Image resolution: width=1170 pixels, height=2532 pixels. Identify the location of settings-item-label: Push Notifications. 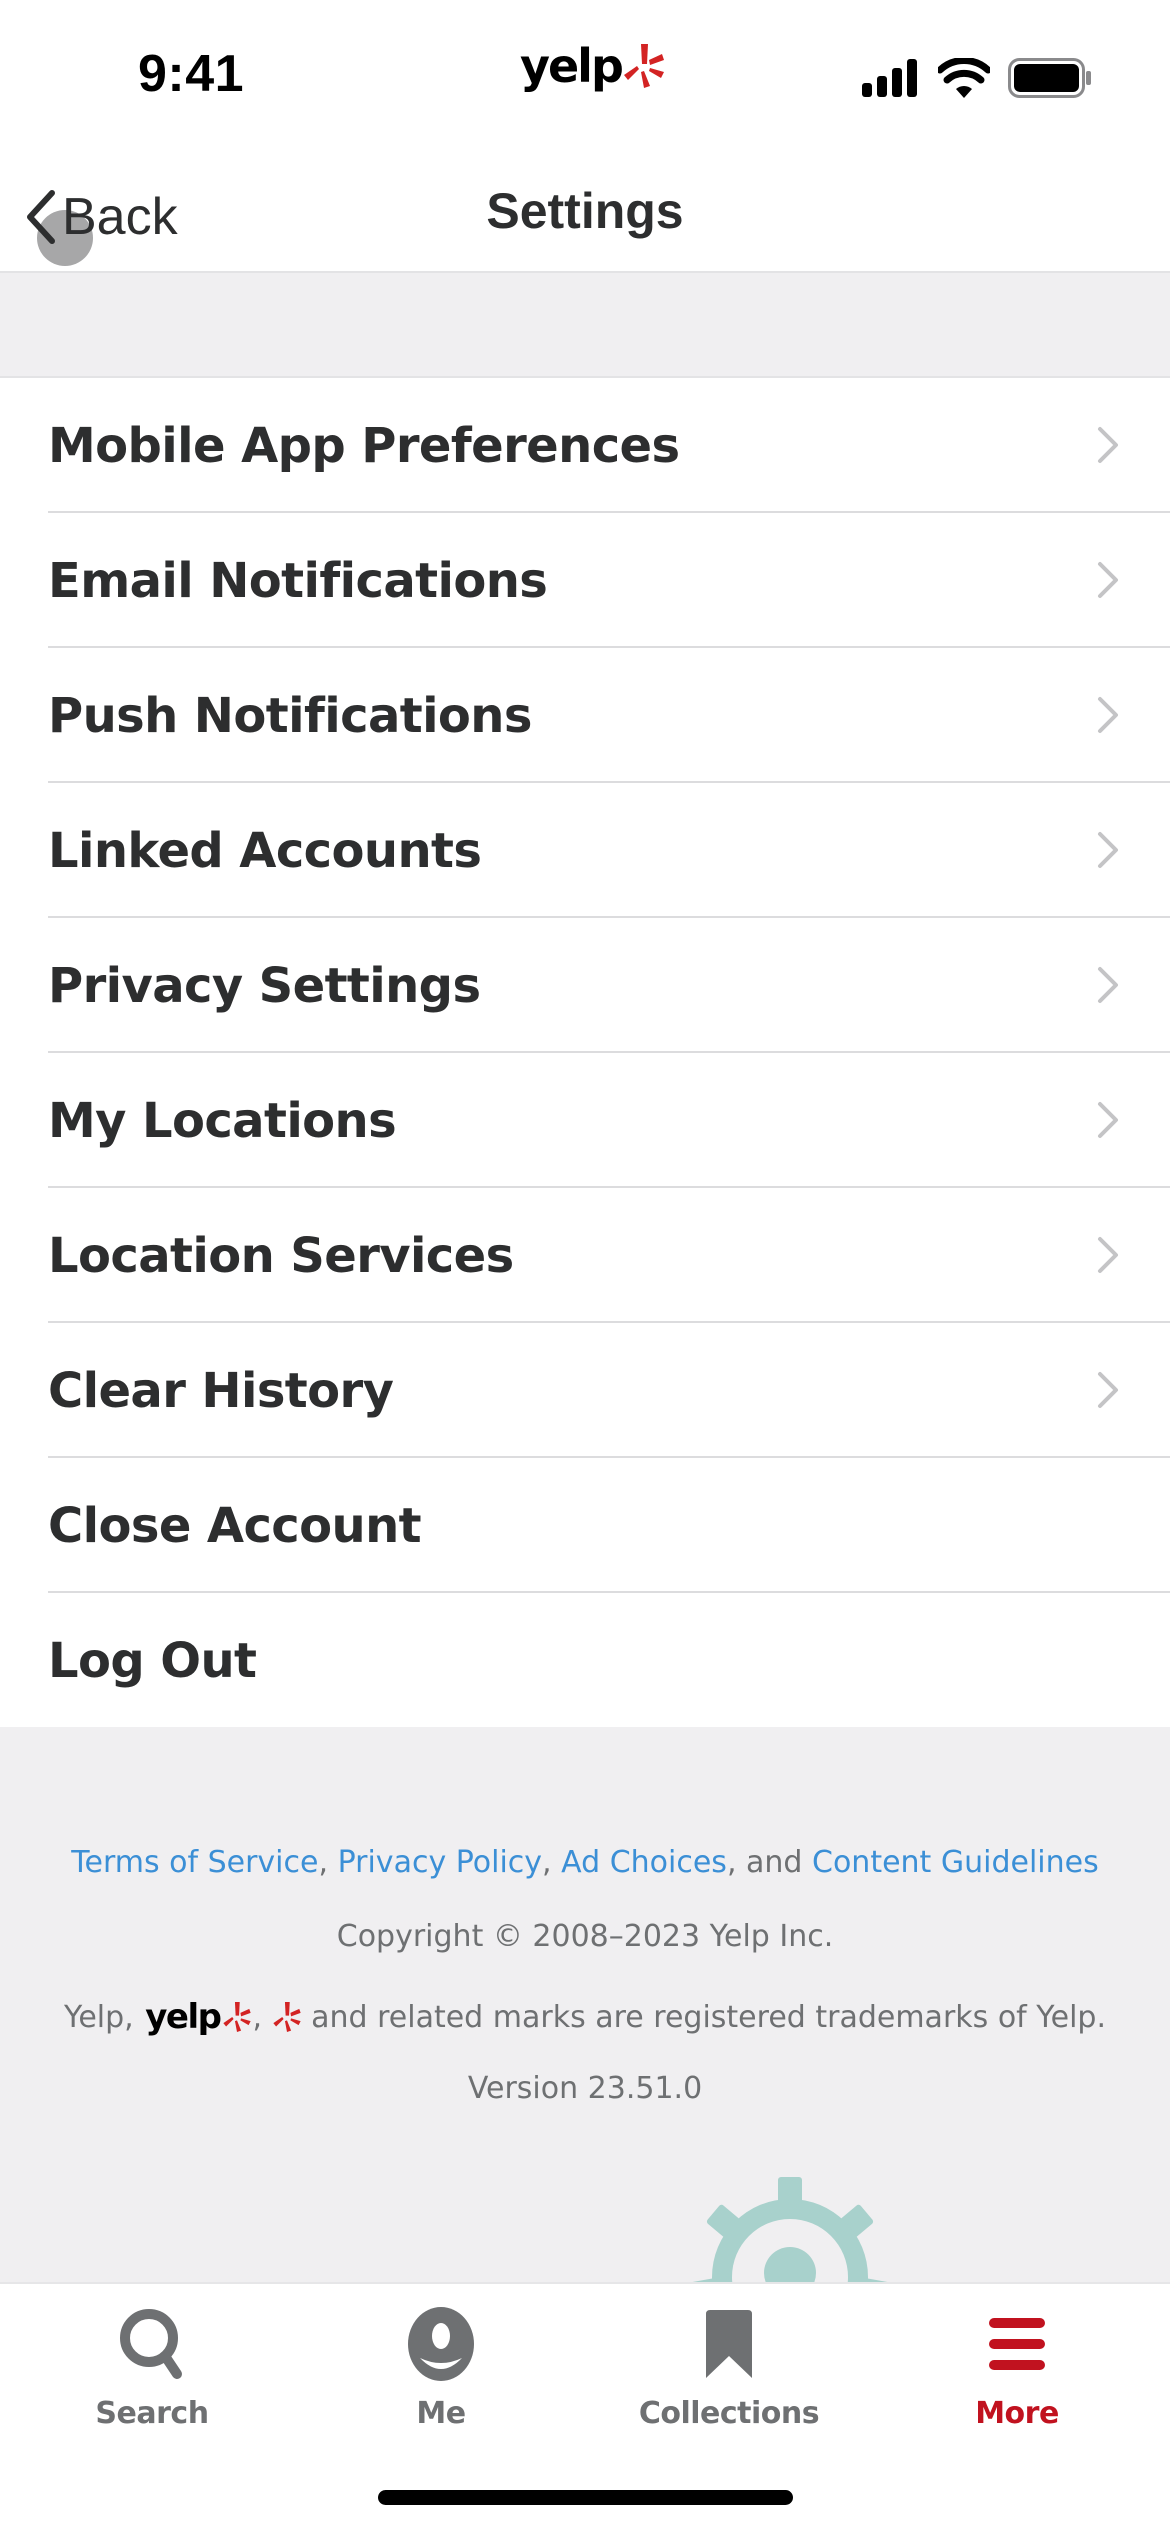
(290, 715).